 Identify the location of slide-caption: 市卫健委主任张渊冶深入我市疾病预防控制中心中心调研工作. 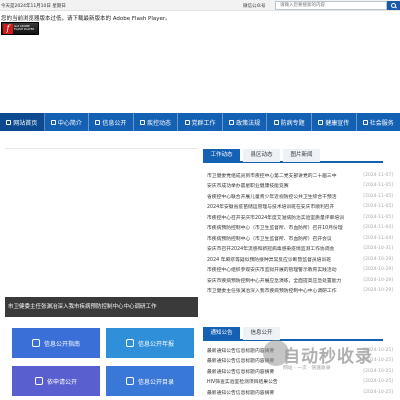
(101, 307).